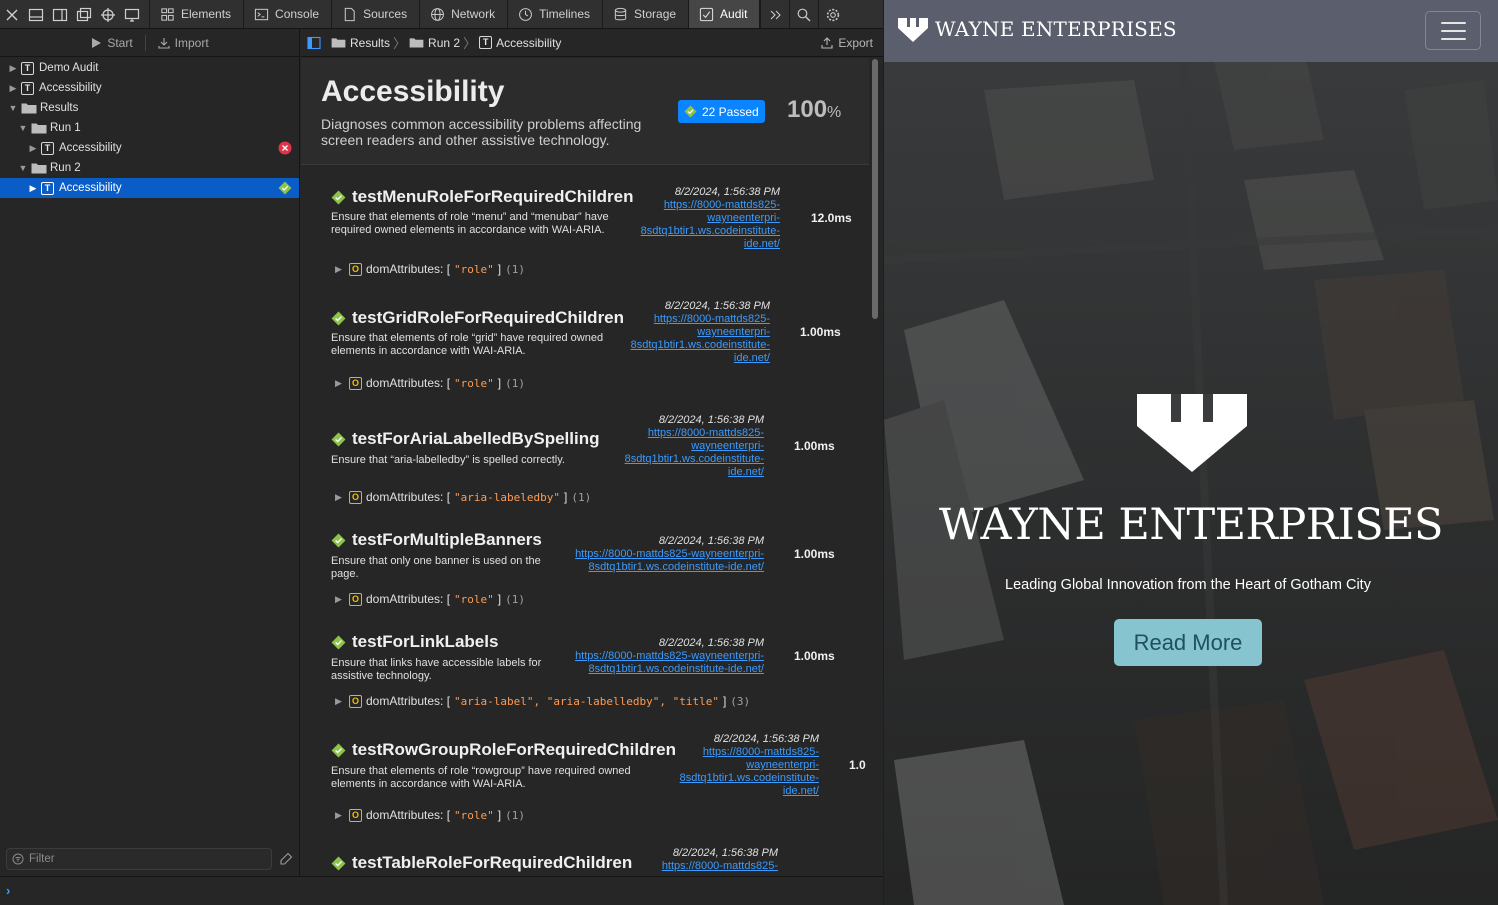 The height and width of the screenshot is (905, 1498). Describe the element at coordinates (1056, 29) in the screenshot. I see `nav-brand: WAYNE ENTERPRISES` at that location.